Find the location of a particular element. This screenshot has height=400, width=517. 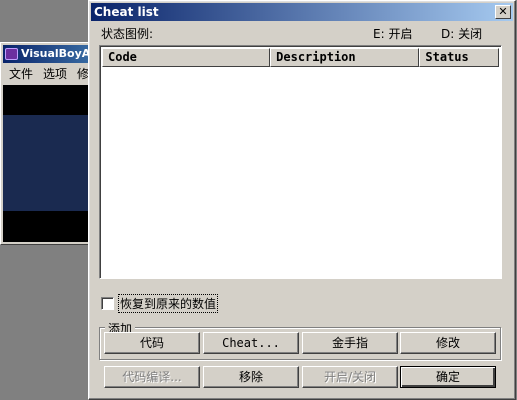

list-header: Code Description Status is located at coordinates (300, 57).